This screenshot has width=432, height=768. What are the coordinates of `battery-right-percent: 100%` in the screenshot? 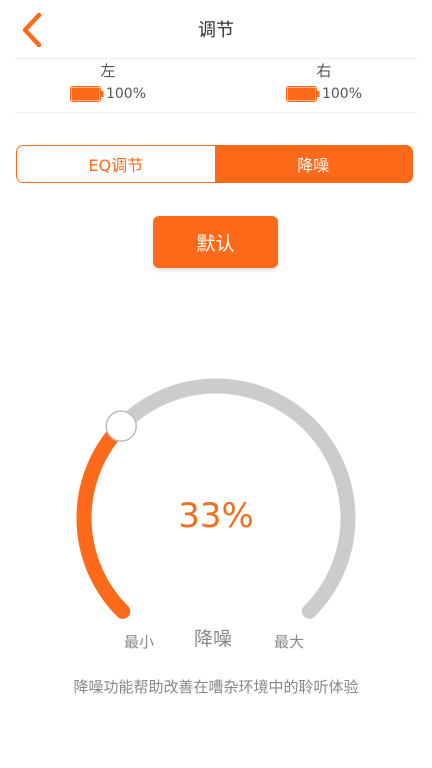 It's located at (342, 94).